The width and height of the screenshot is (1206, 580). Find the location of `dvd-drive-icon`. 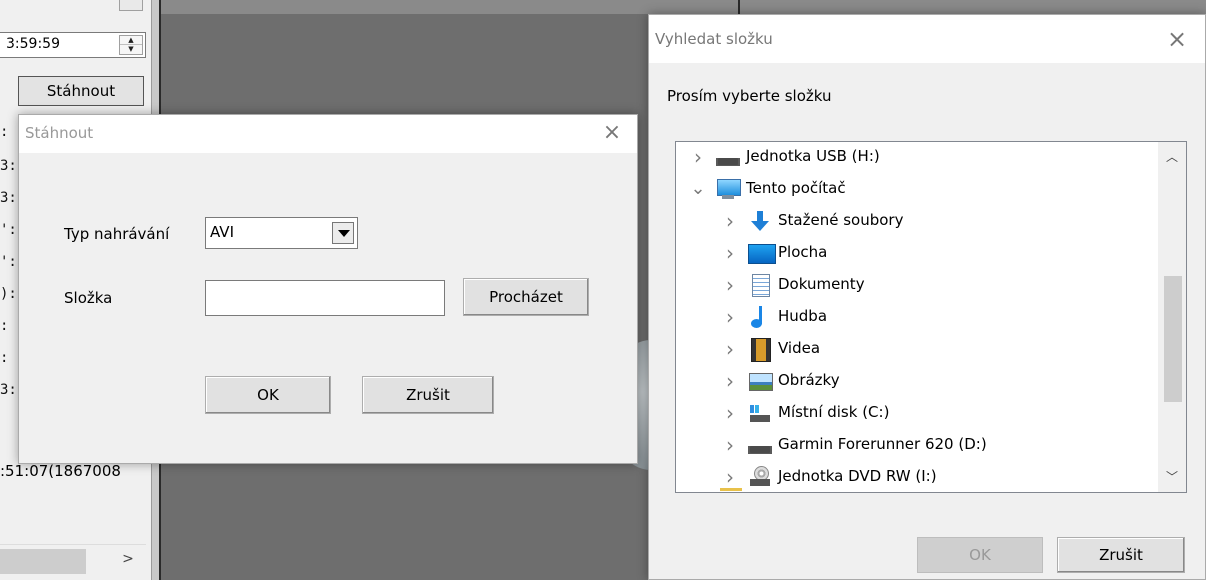

dvd-drive-icon is located at coordinates (760, 477).